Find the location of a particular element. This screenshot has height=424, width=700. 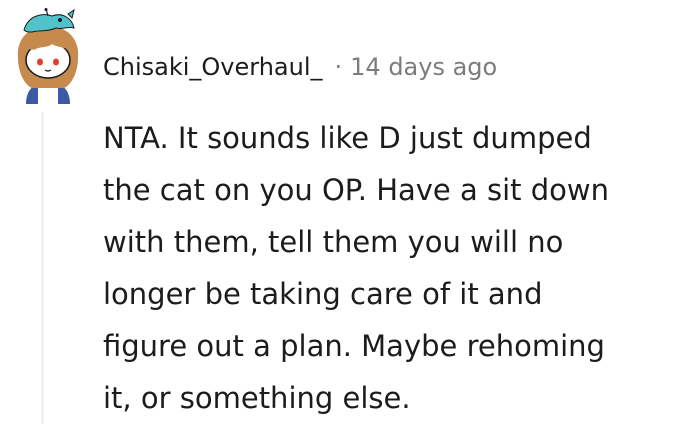

comment-header: Chisaki_Overhaul_ · 14 days ago is located at coordinates (300, 67).